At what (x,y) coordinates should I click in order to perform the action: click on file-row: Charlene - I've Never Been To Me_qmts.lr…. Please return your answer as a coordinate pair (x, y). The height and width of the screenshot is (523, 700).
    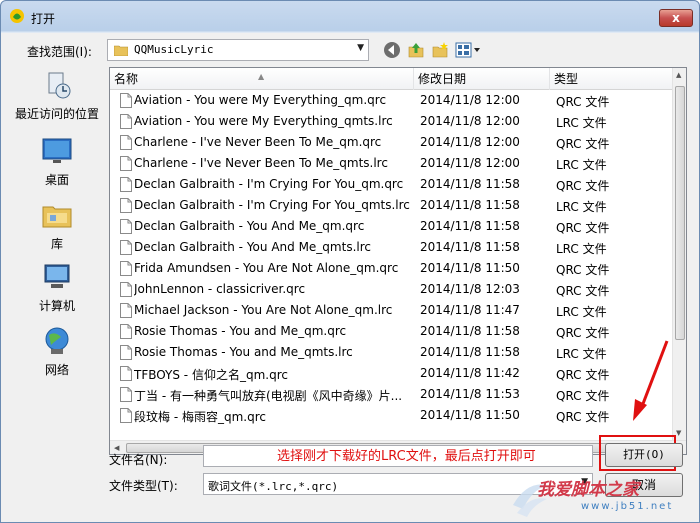
    Looking at the image, I should click on (392, 163).